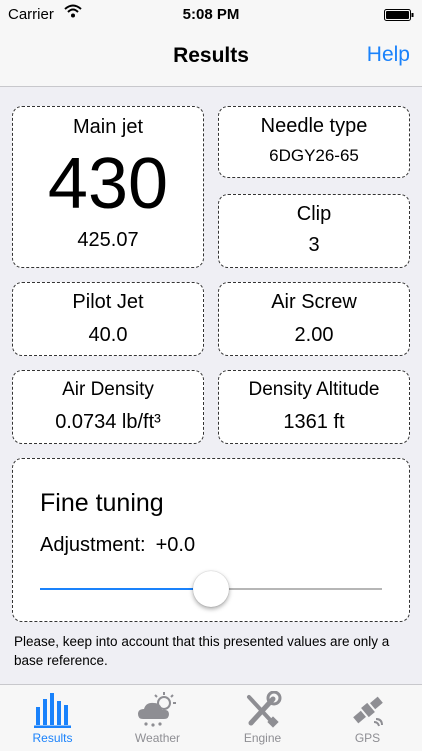  Describe the element at coordinates (367, 711) in the screenshot. I see `satellite-icon` at that location.